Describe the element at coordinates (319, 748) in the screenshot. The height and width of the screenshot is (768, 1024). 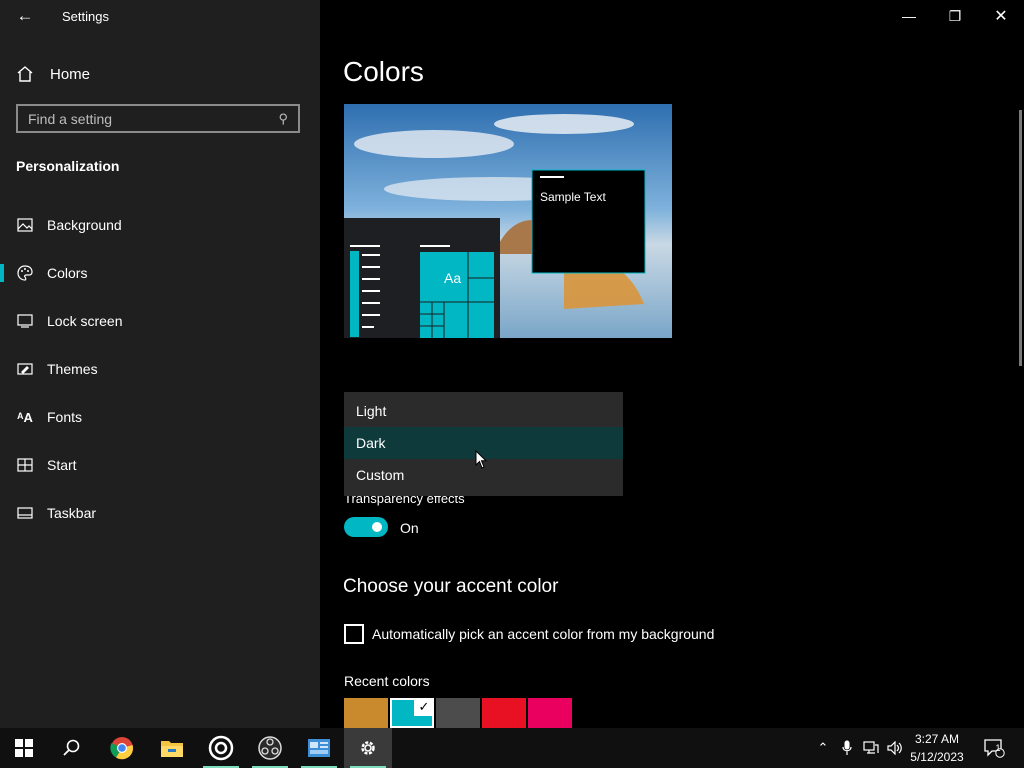
I see `control-panel-icon` at that location.